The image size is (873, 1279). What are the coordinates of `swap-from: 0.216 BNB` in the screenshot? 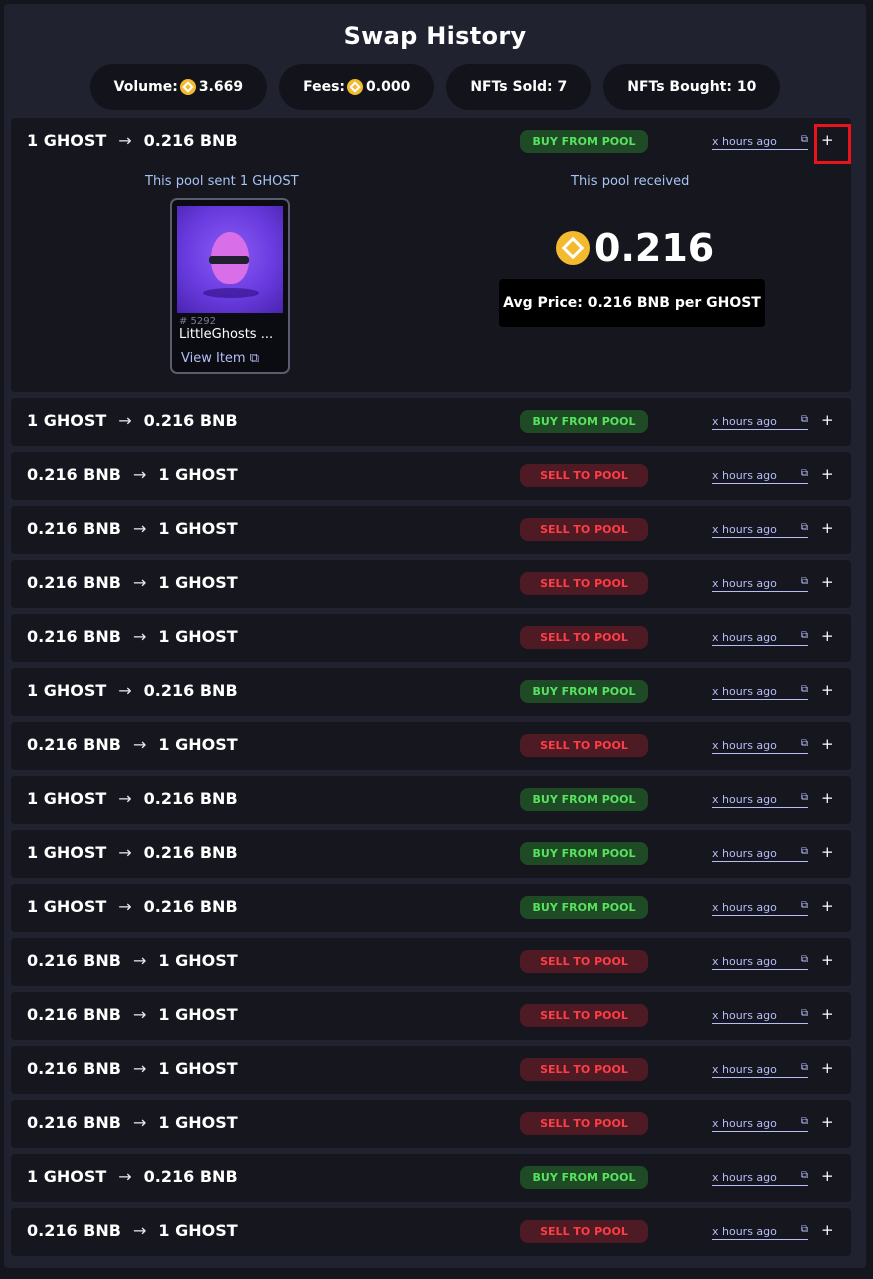 It's located at (74, 1122).